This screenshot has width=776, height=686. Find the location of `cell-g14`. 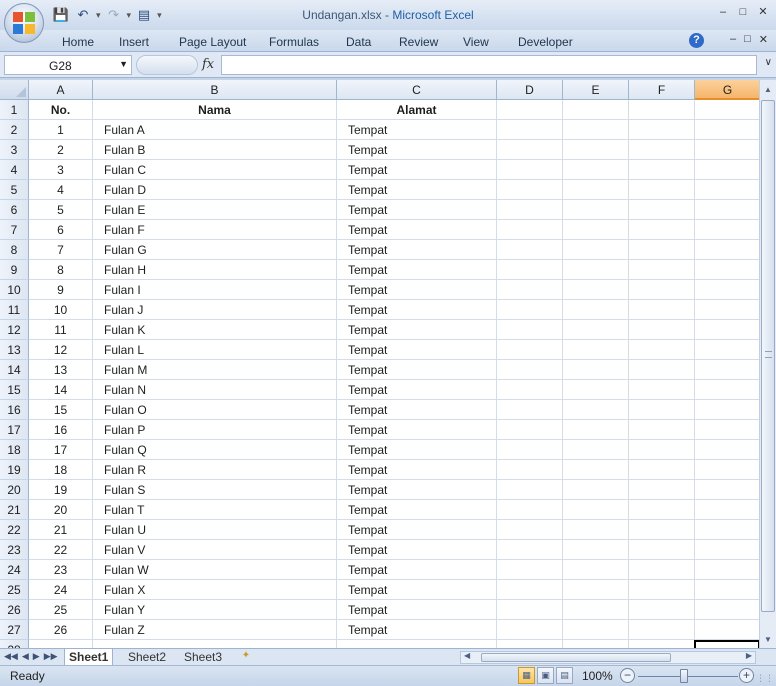

cell-g14 is located at coordinates (727, 370).